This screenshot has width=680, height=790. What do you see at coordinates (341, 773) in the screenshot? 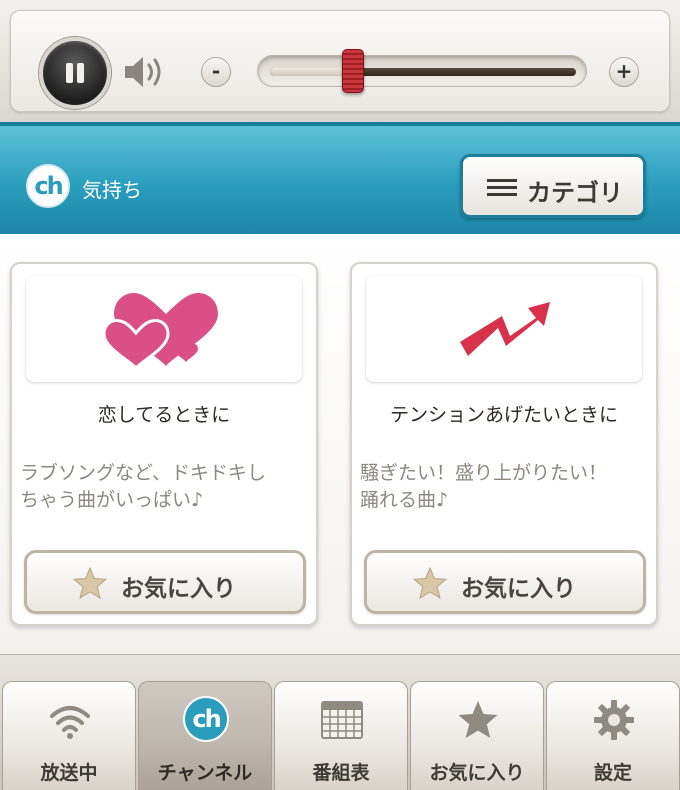
I see `tab-label: 番組表` at bounding box center [341, 773].